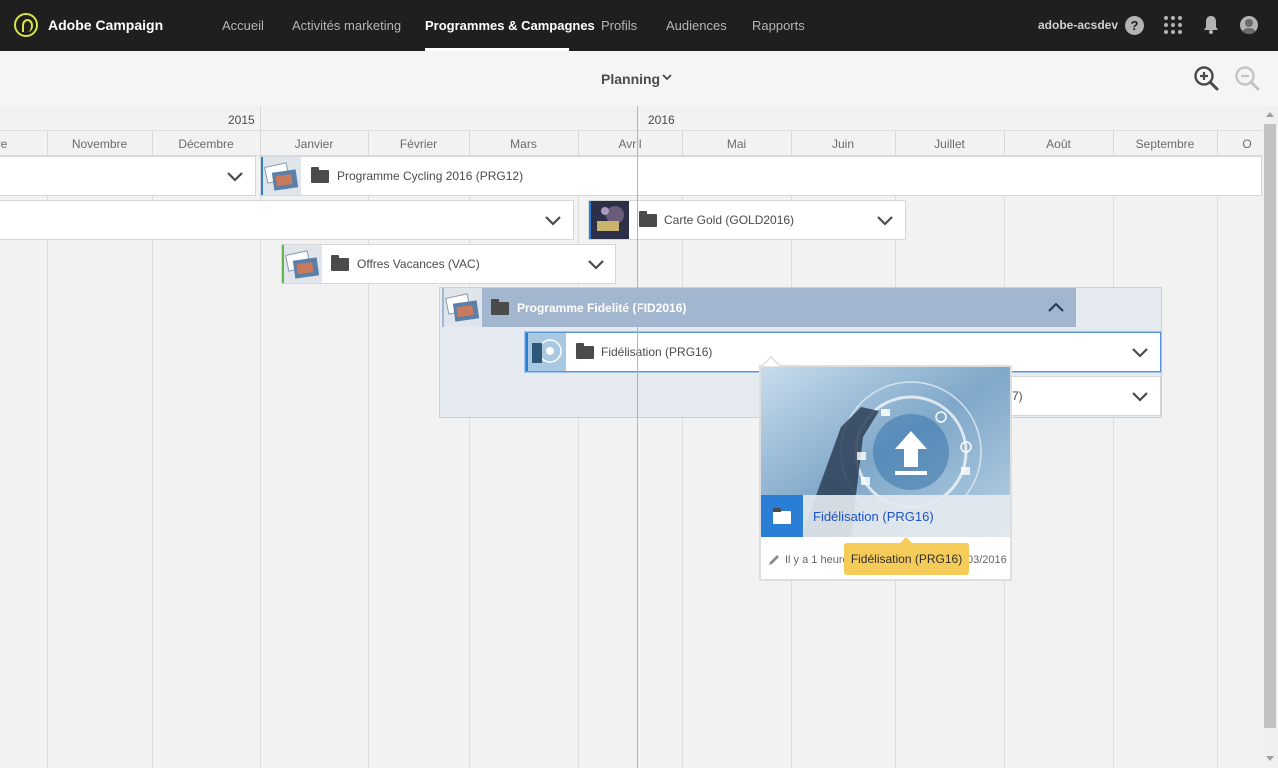  Describe the element at coordinates (1211, 25) in the screenshot. I see `notifications-bell-icon` at that location.